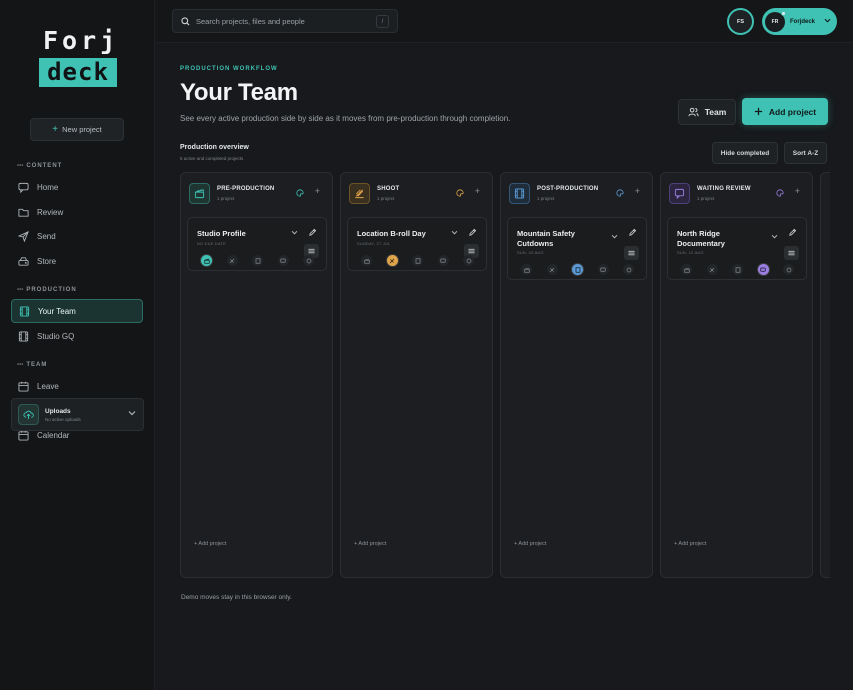 The height and width of the screenshot is (690, 853). Describe the element at coordinates (77, 414) in the screenshot. I see `uploads-panel: Uploads No active uploads` at that location.